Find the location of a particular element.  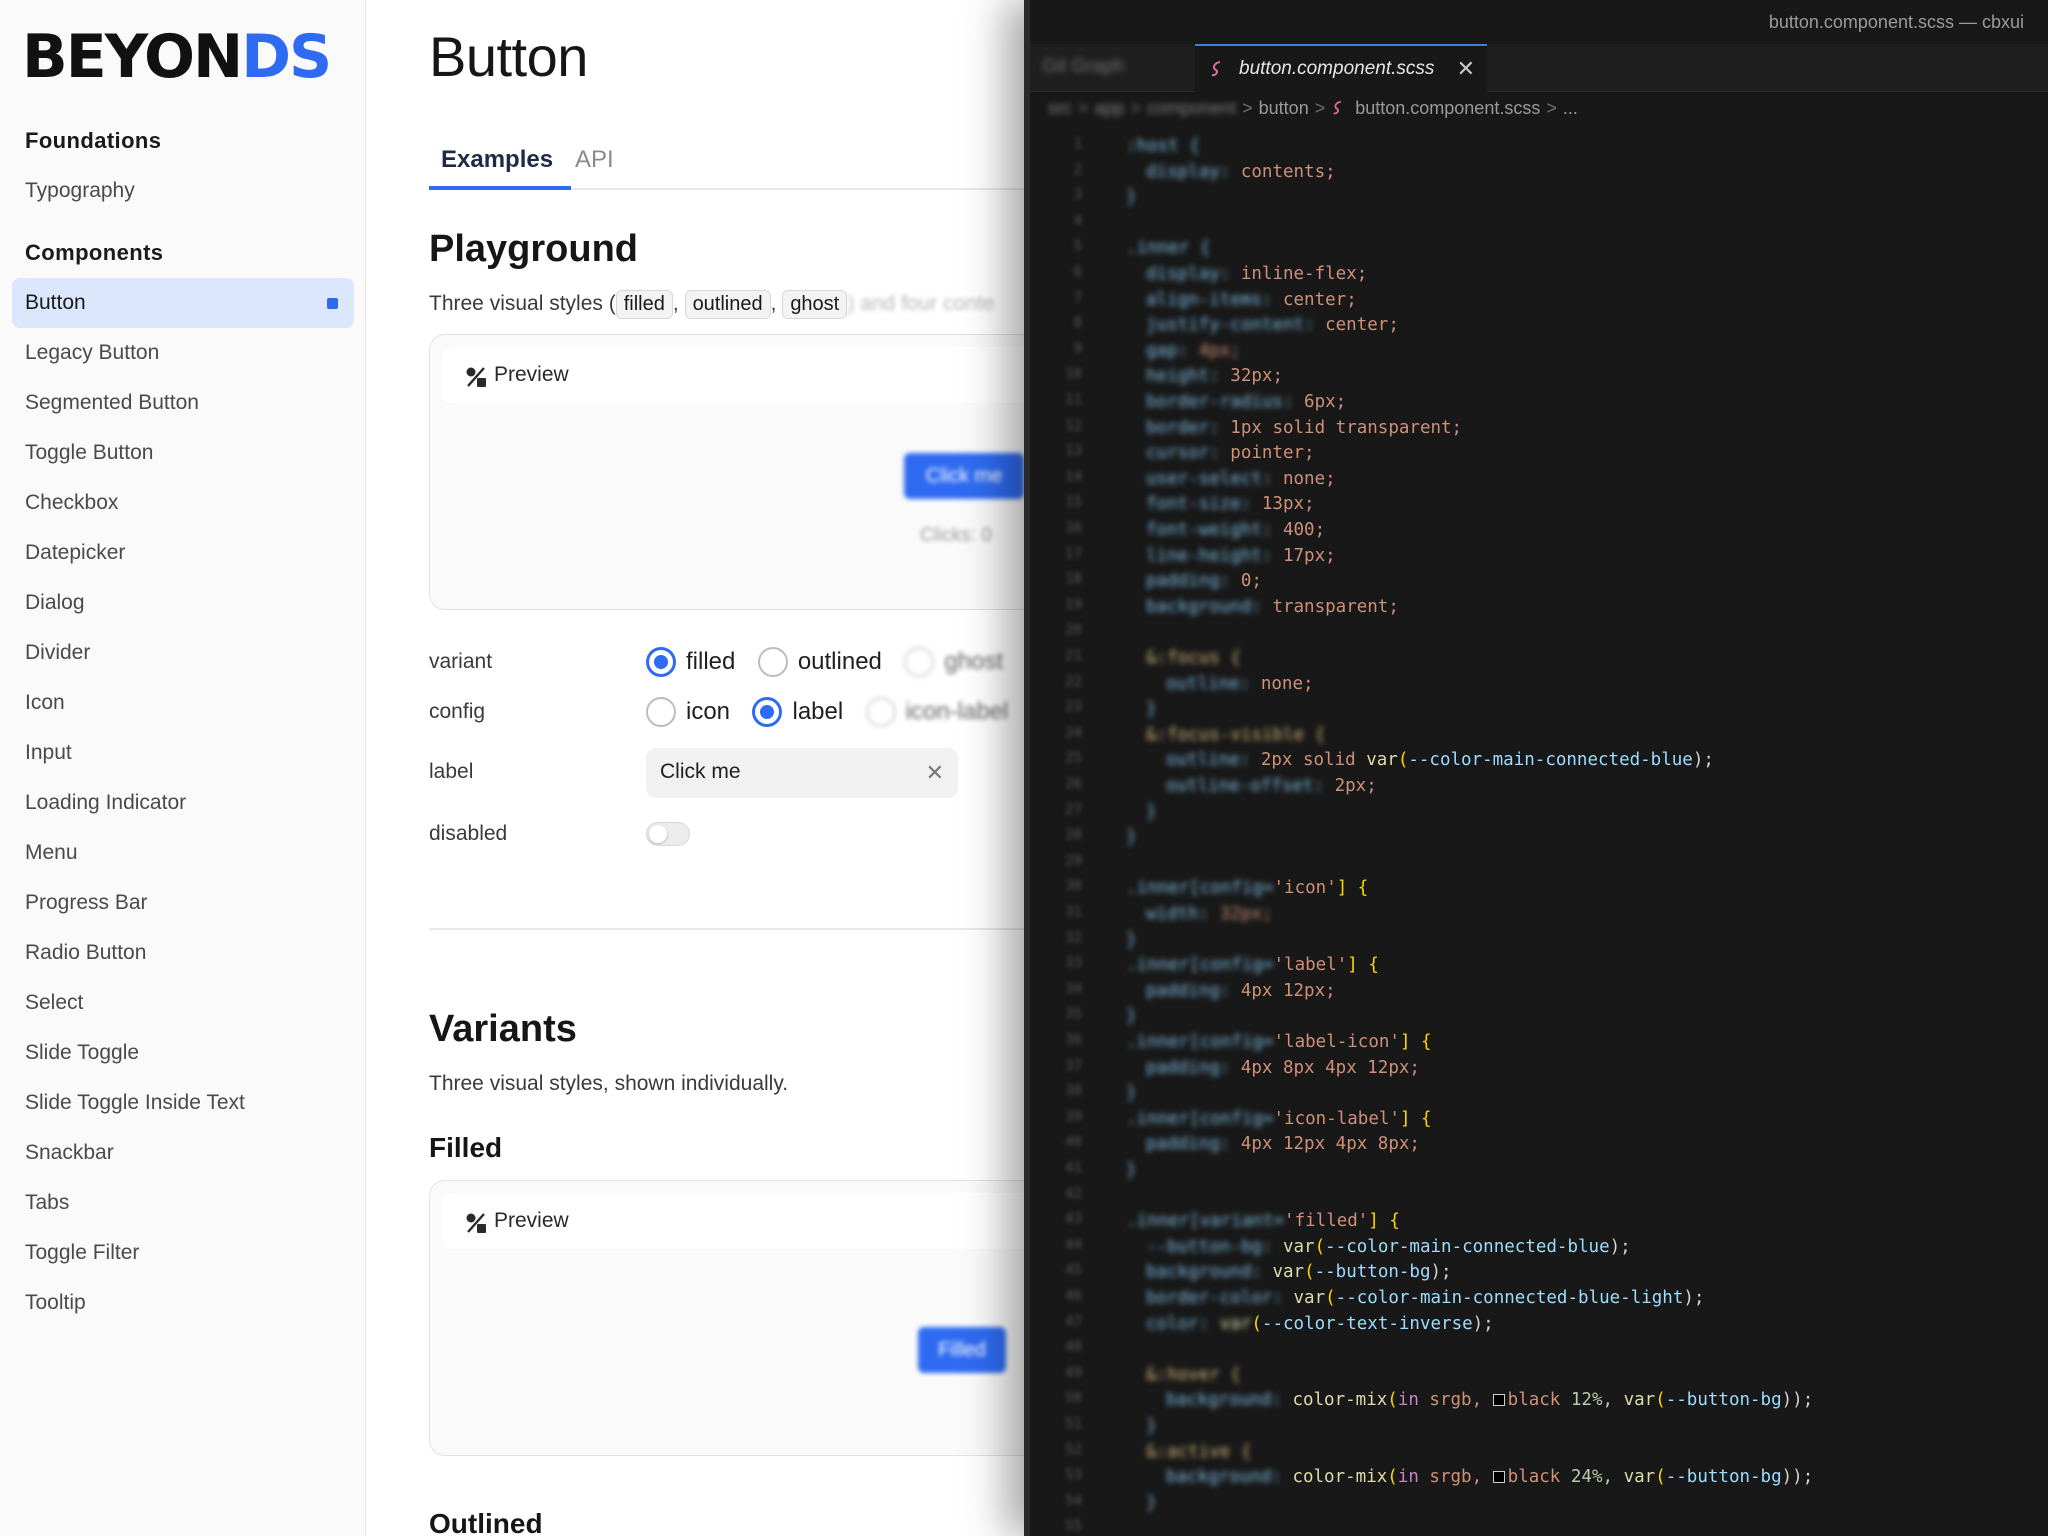

desc-prefix: Three visual styles ( is located at coordinates (522, 303).